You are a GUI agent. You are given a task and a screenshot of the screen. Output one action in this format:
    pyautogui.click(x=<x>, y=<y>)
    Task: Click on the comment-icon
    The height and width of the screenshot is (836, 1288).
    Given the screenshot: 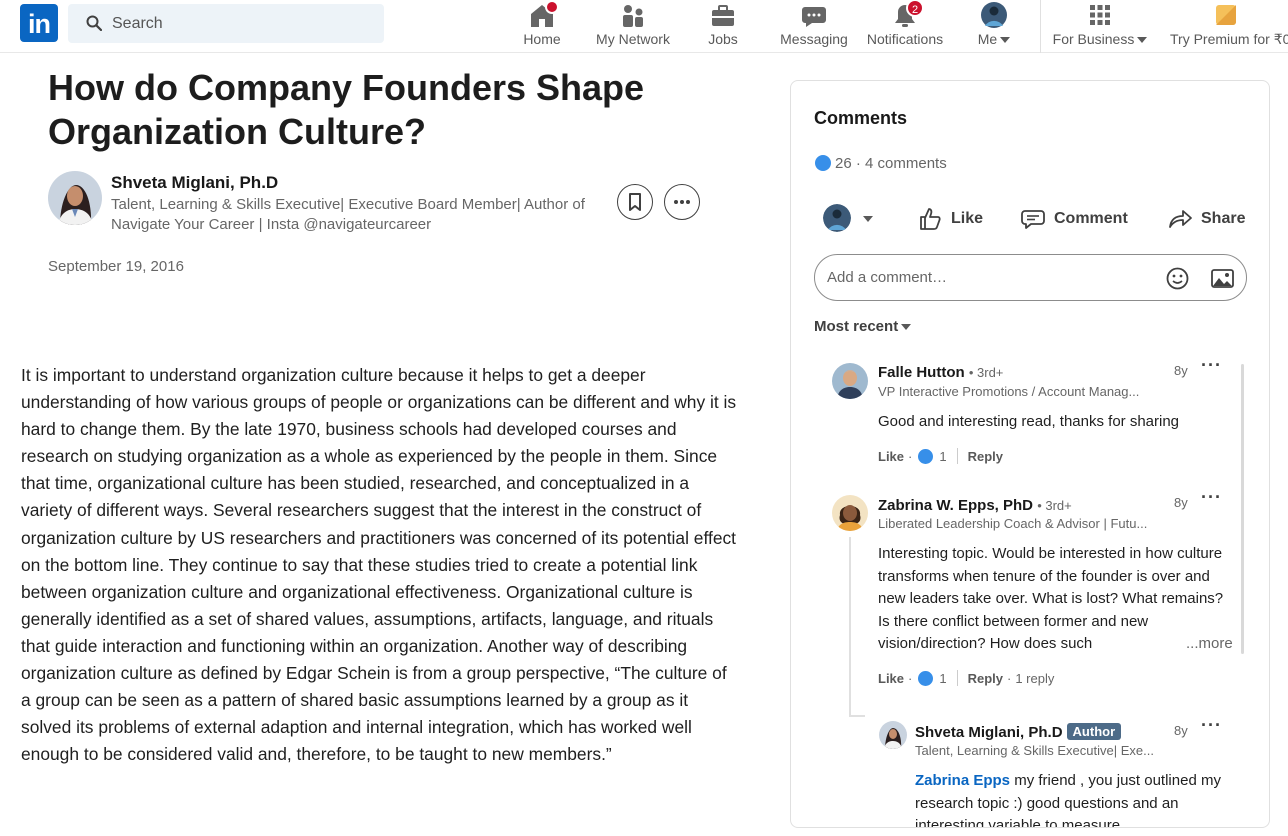 What is the action you would take?
    pyautogui.click(x=1033, y=219)
    